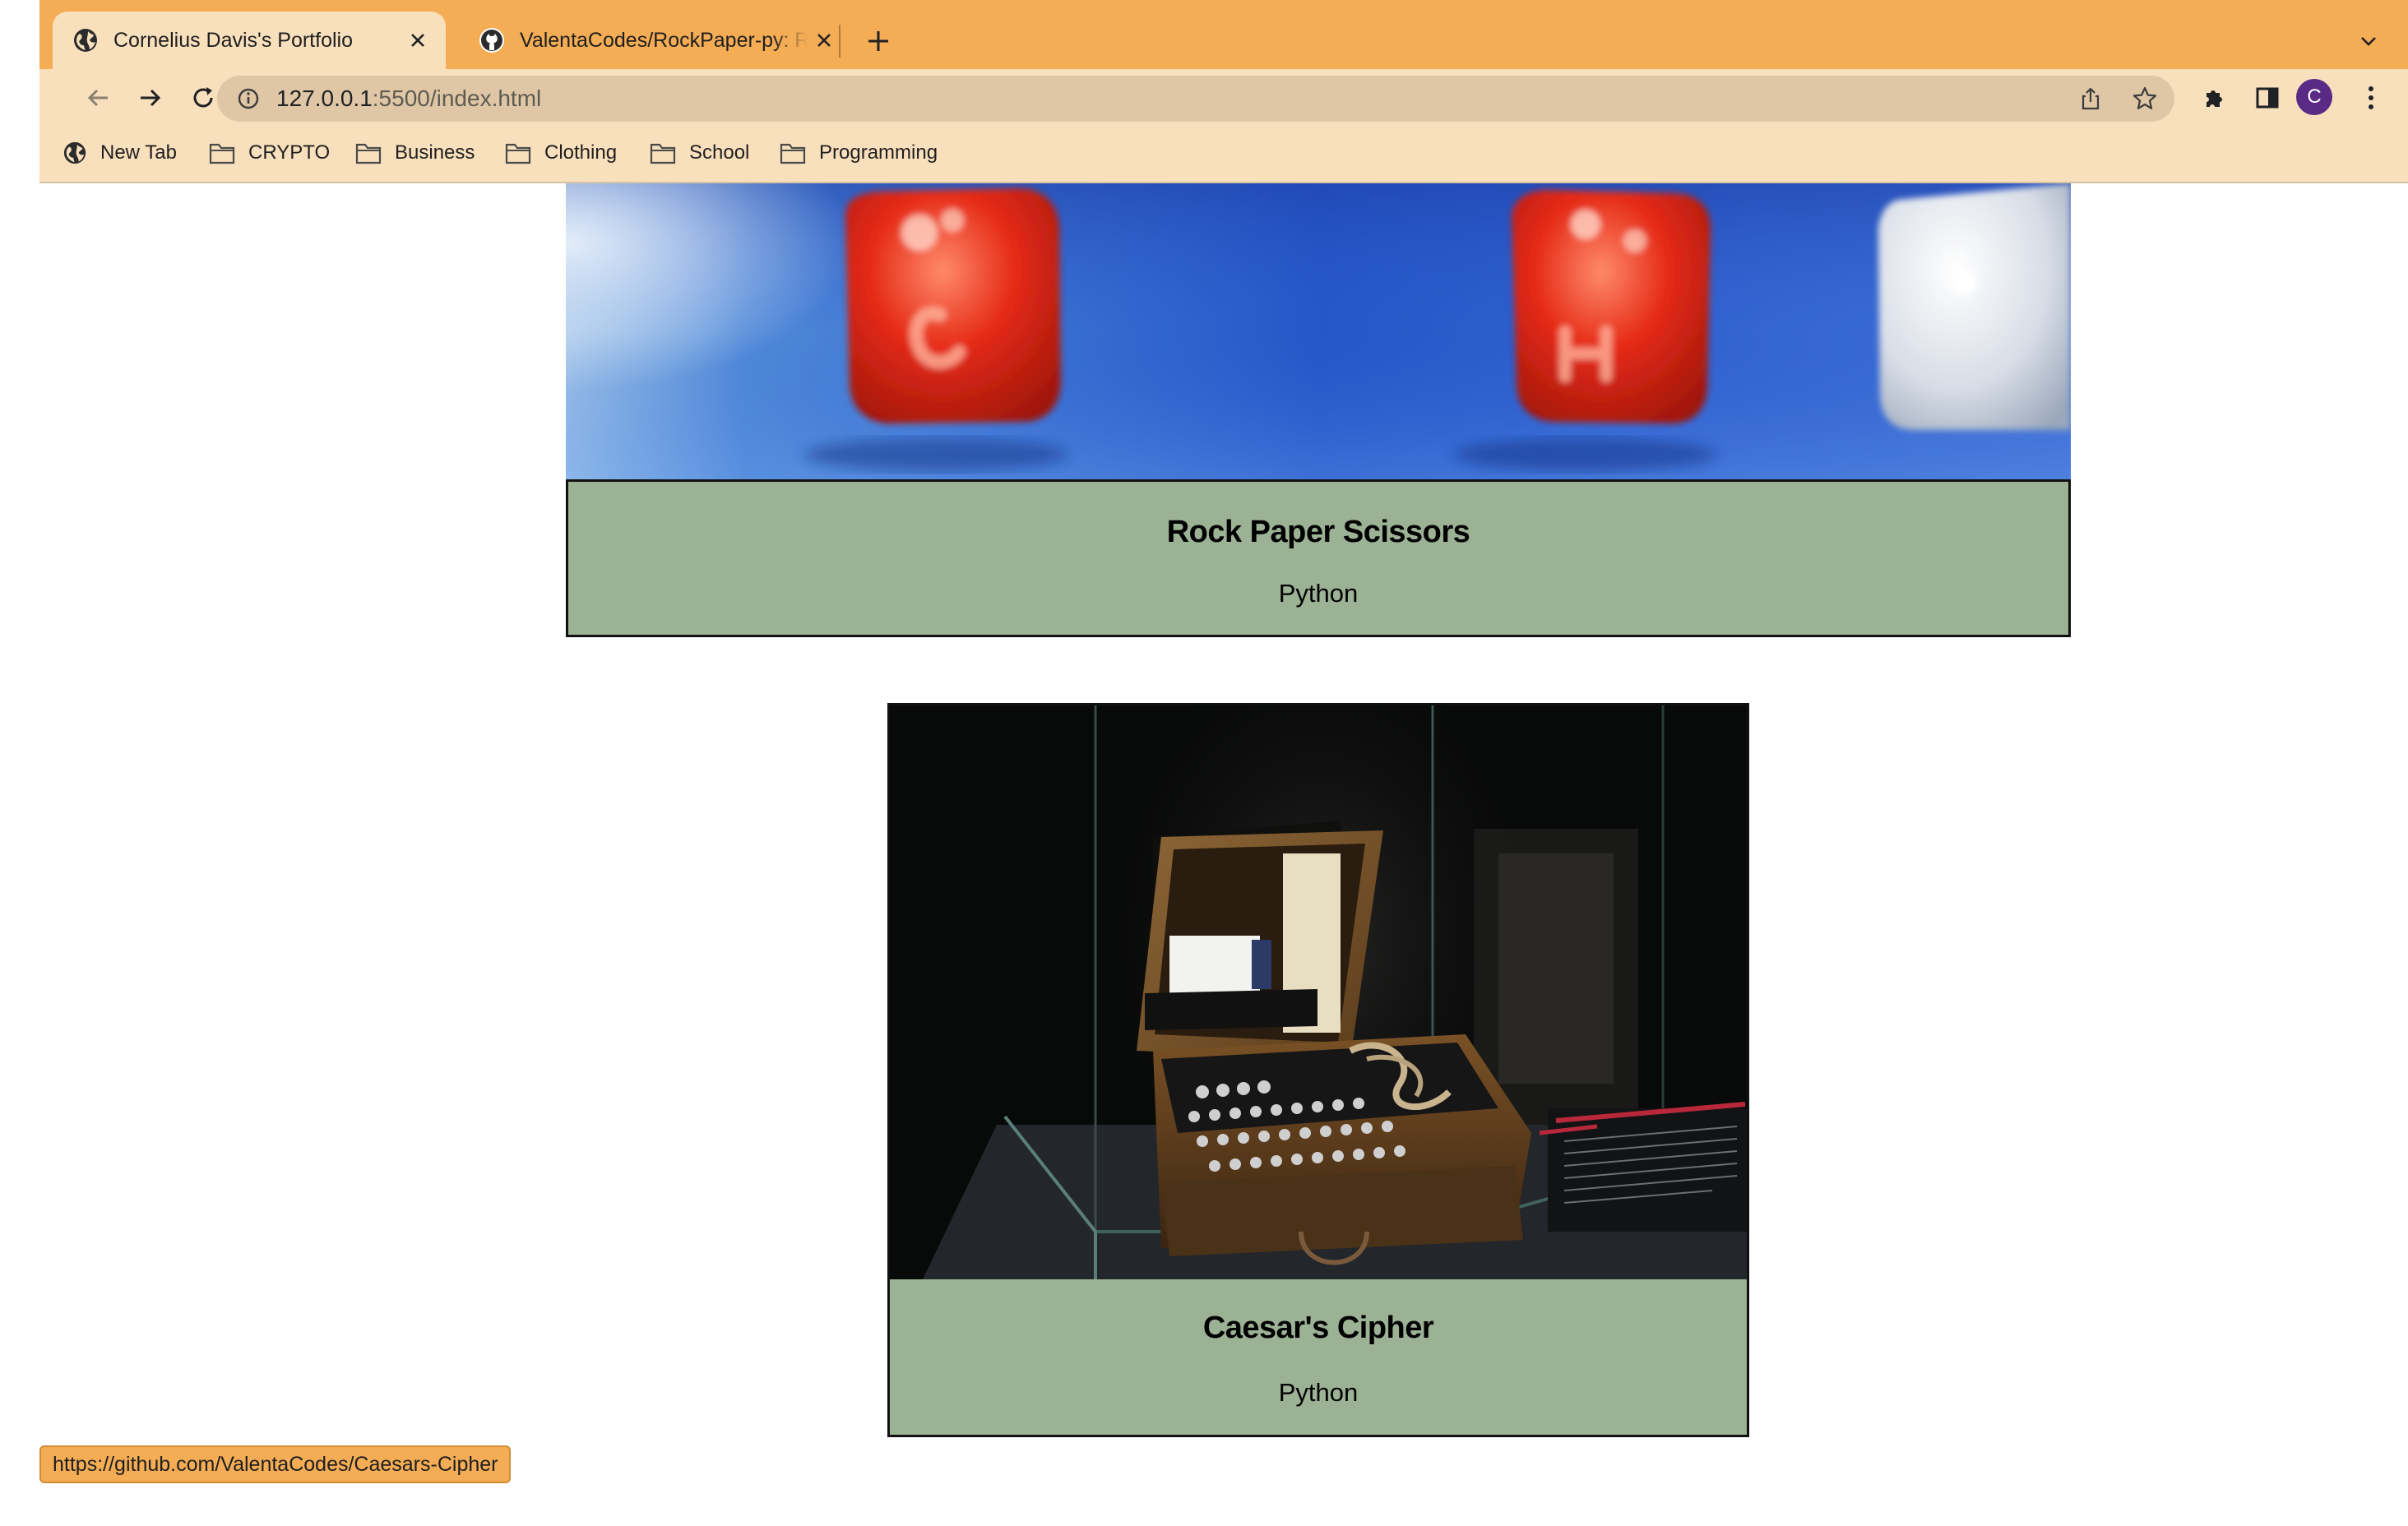  I want to click on bookmark-folder-school: School, so click(699, 152).